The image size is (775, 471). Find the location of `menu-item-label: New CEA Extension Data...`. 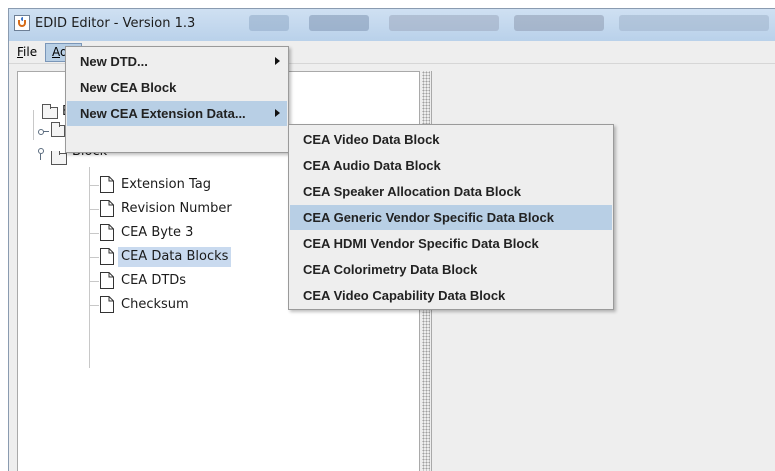

menu-item-label: New CEA Extension Data... is located at coordinates (163, 113).